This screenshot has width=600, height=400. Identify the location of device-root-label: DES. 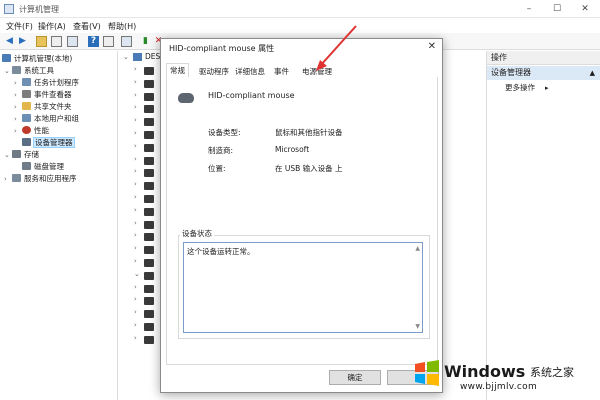
(152, 56).